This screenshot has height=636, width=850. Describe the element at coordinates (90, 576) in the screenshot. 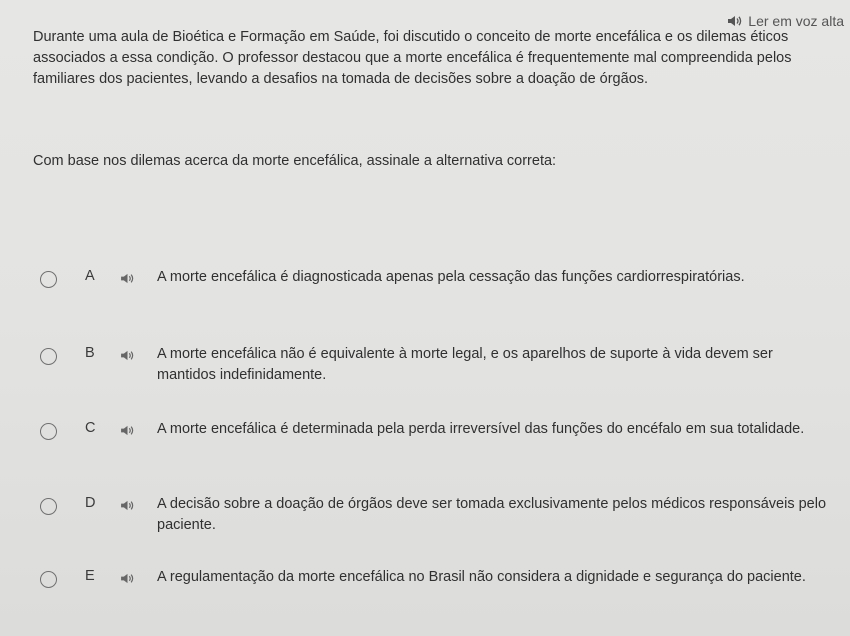

I see `option-e-letter: E` at that location.